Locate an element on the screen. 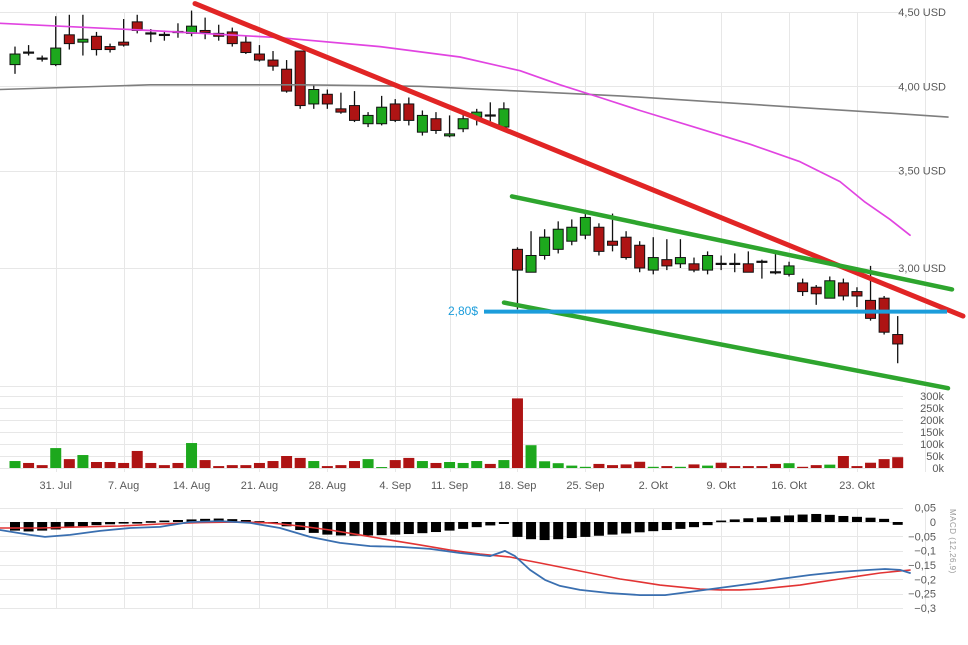 The image size is (968, 645). date-axis-label: 16. Okt is located at coordinates (788, 486).